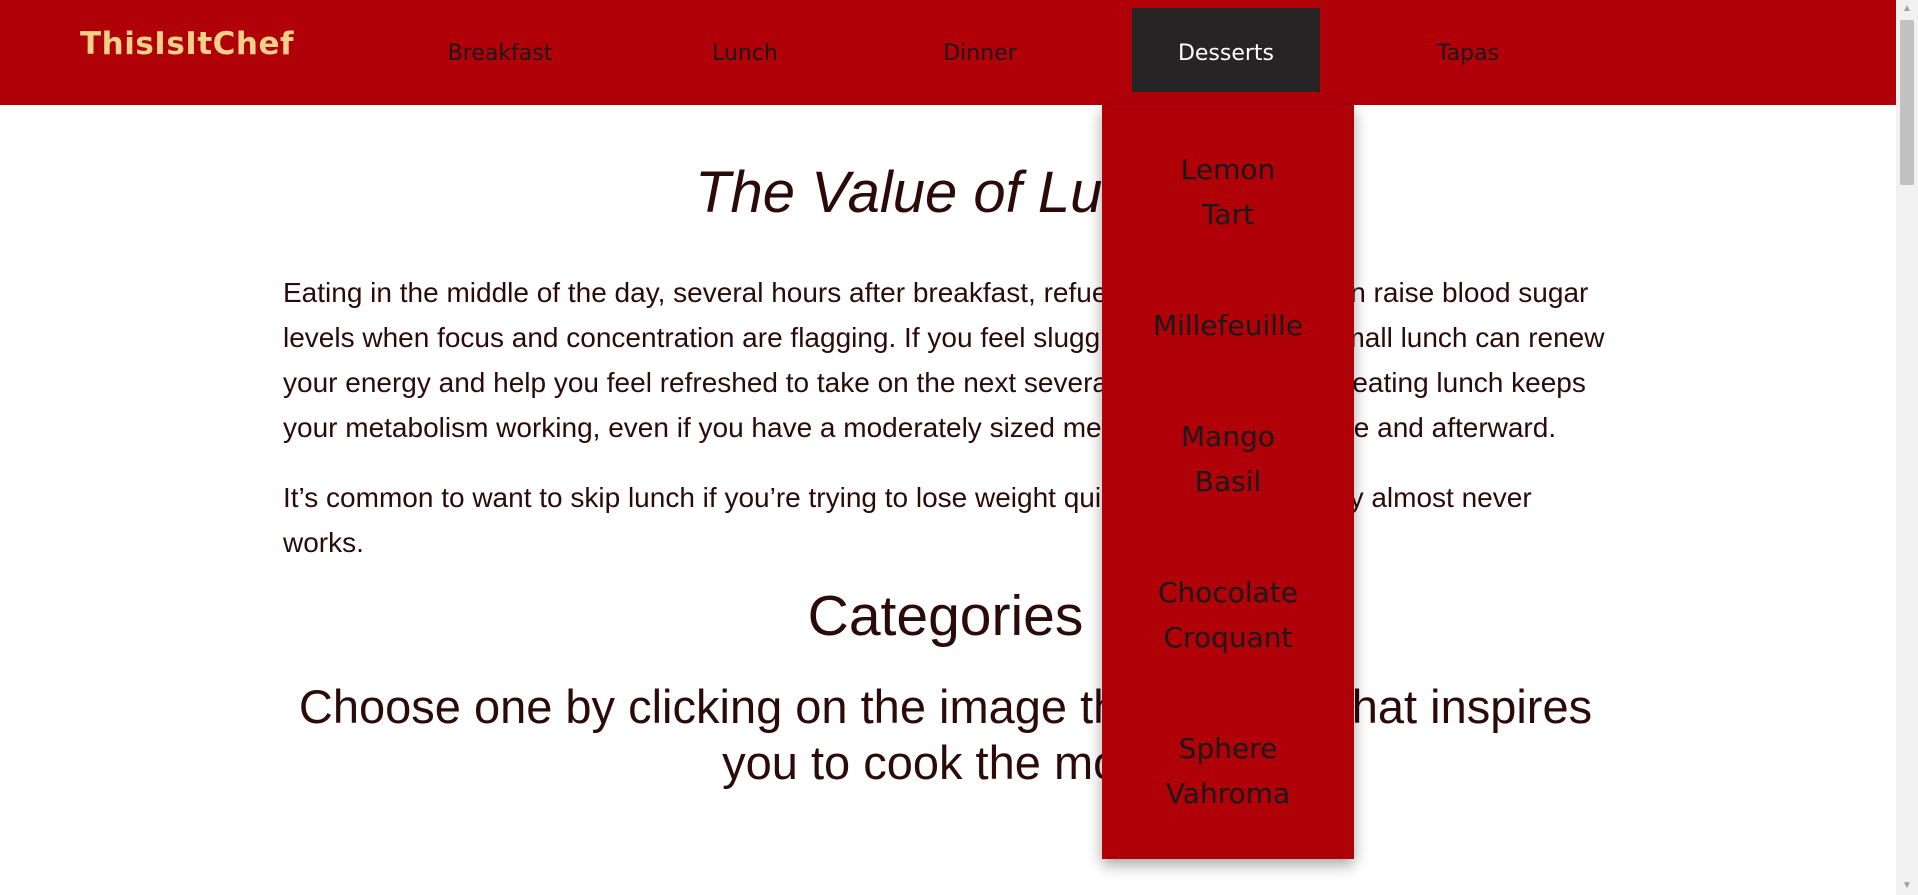 Image resolution: width=1918 pixels, height=895 pixels. What do you see at coordinates (500, 52) in the screenshot?
I see `nav-item-breakfast: Breakfast` at bounding box center [500, 52].